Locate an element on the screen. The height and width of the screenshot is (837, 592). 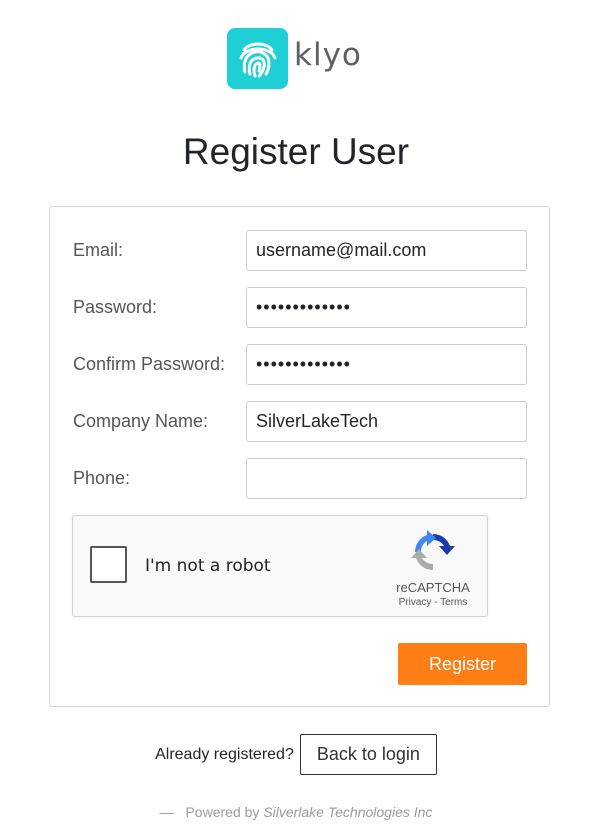
brand-logo: klyo is located at coordinates (294, 58).